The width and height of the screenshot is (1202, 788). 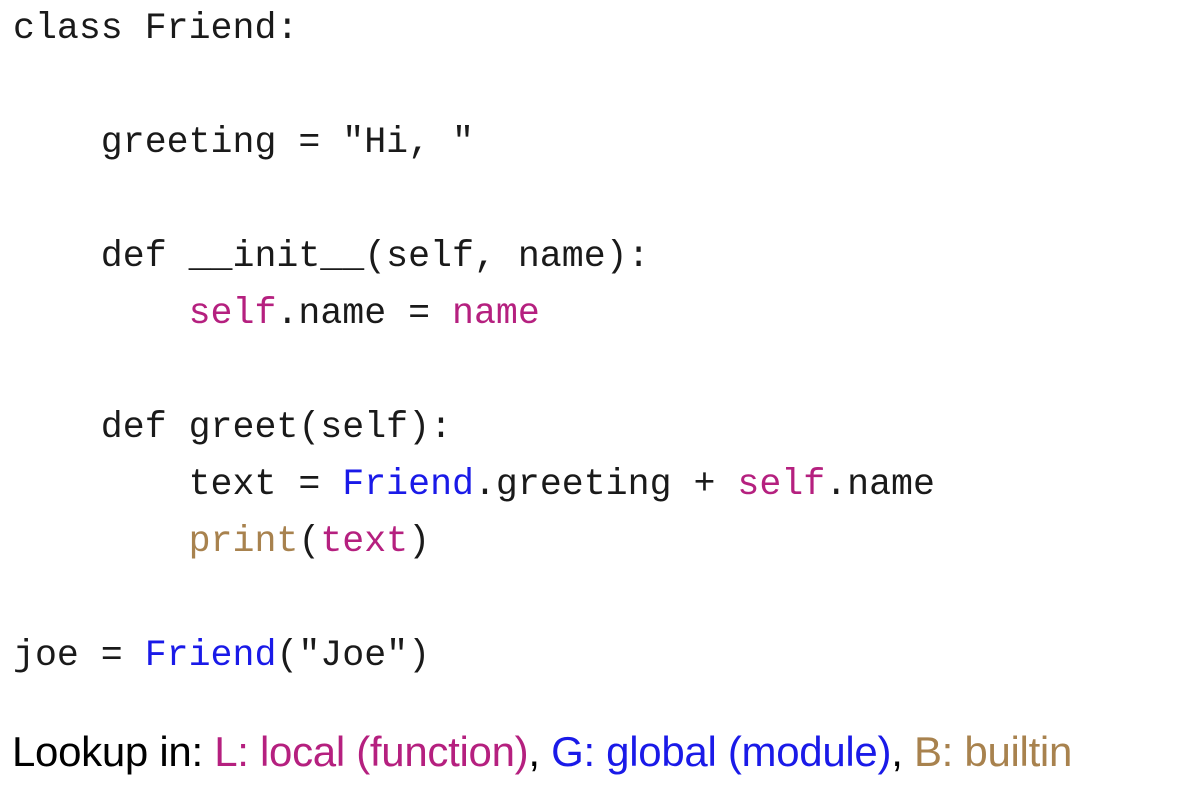 What do you see at coordinates (331, 256) in the screenshot?
I see `code-token-default: def __init__(self, name):` at bounding box center [331, 256].